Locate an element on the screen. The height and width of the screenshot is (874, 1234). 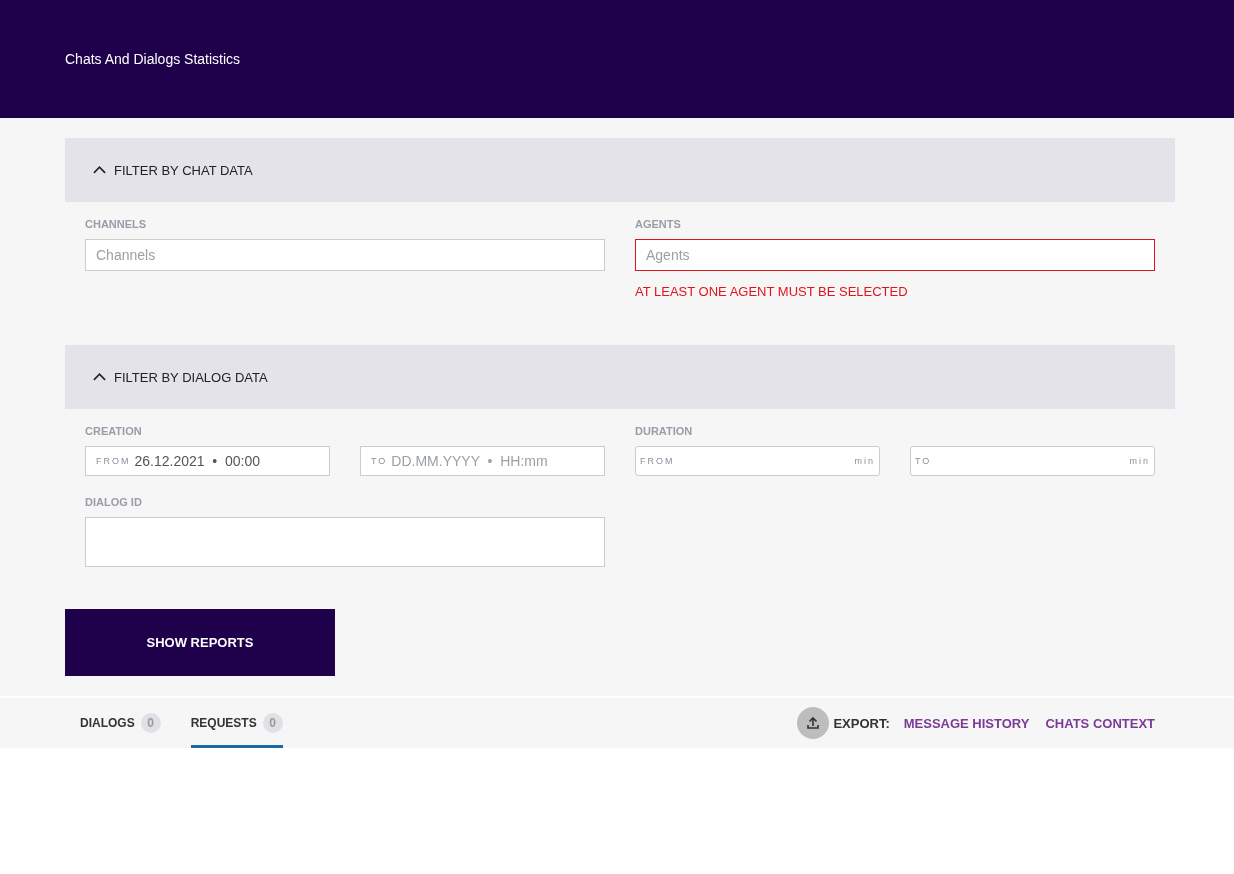
duration-field: FROM min is located at coordinates (757, 461).